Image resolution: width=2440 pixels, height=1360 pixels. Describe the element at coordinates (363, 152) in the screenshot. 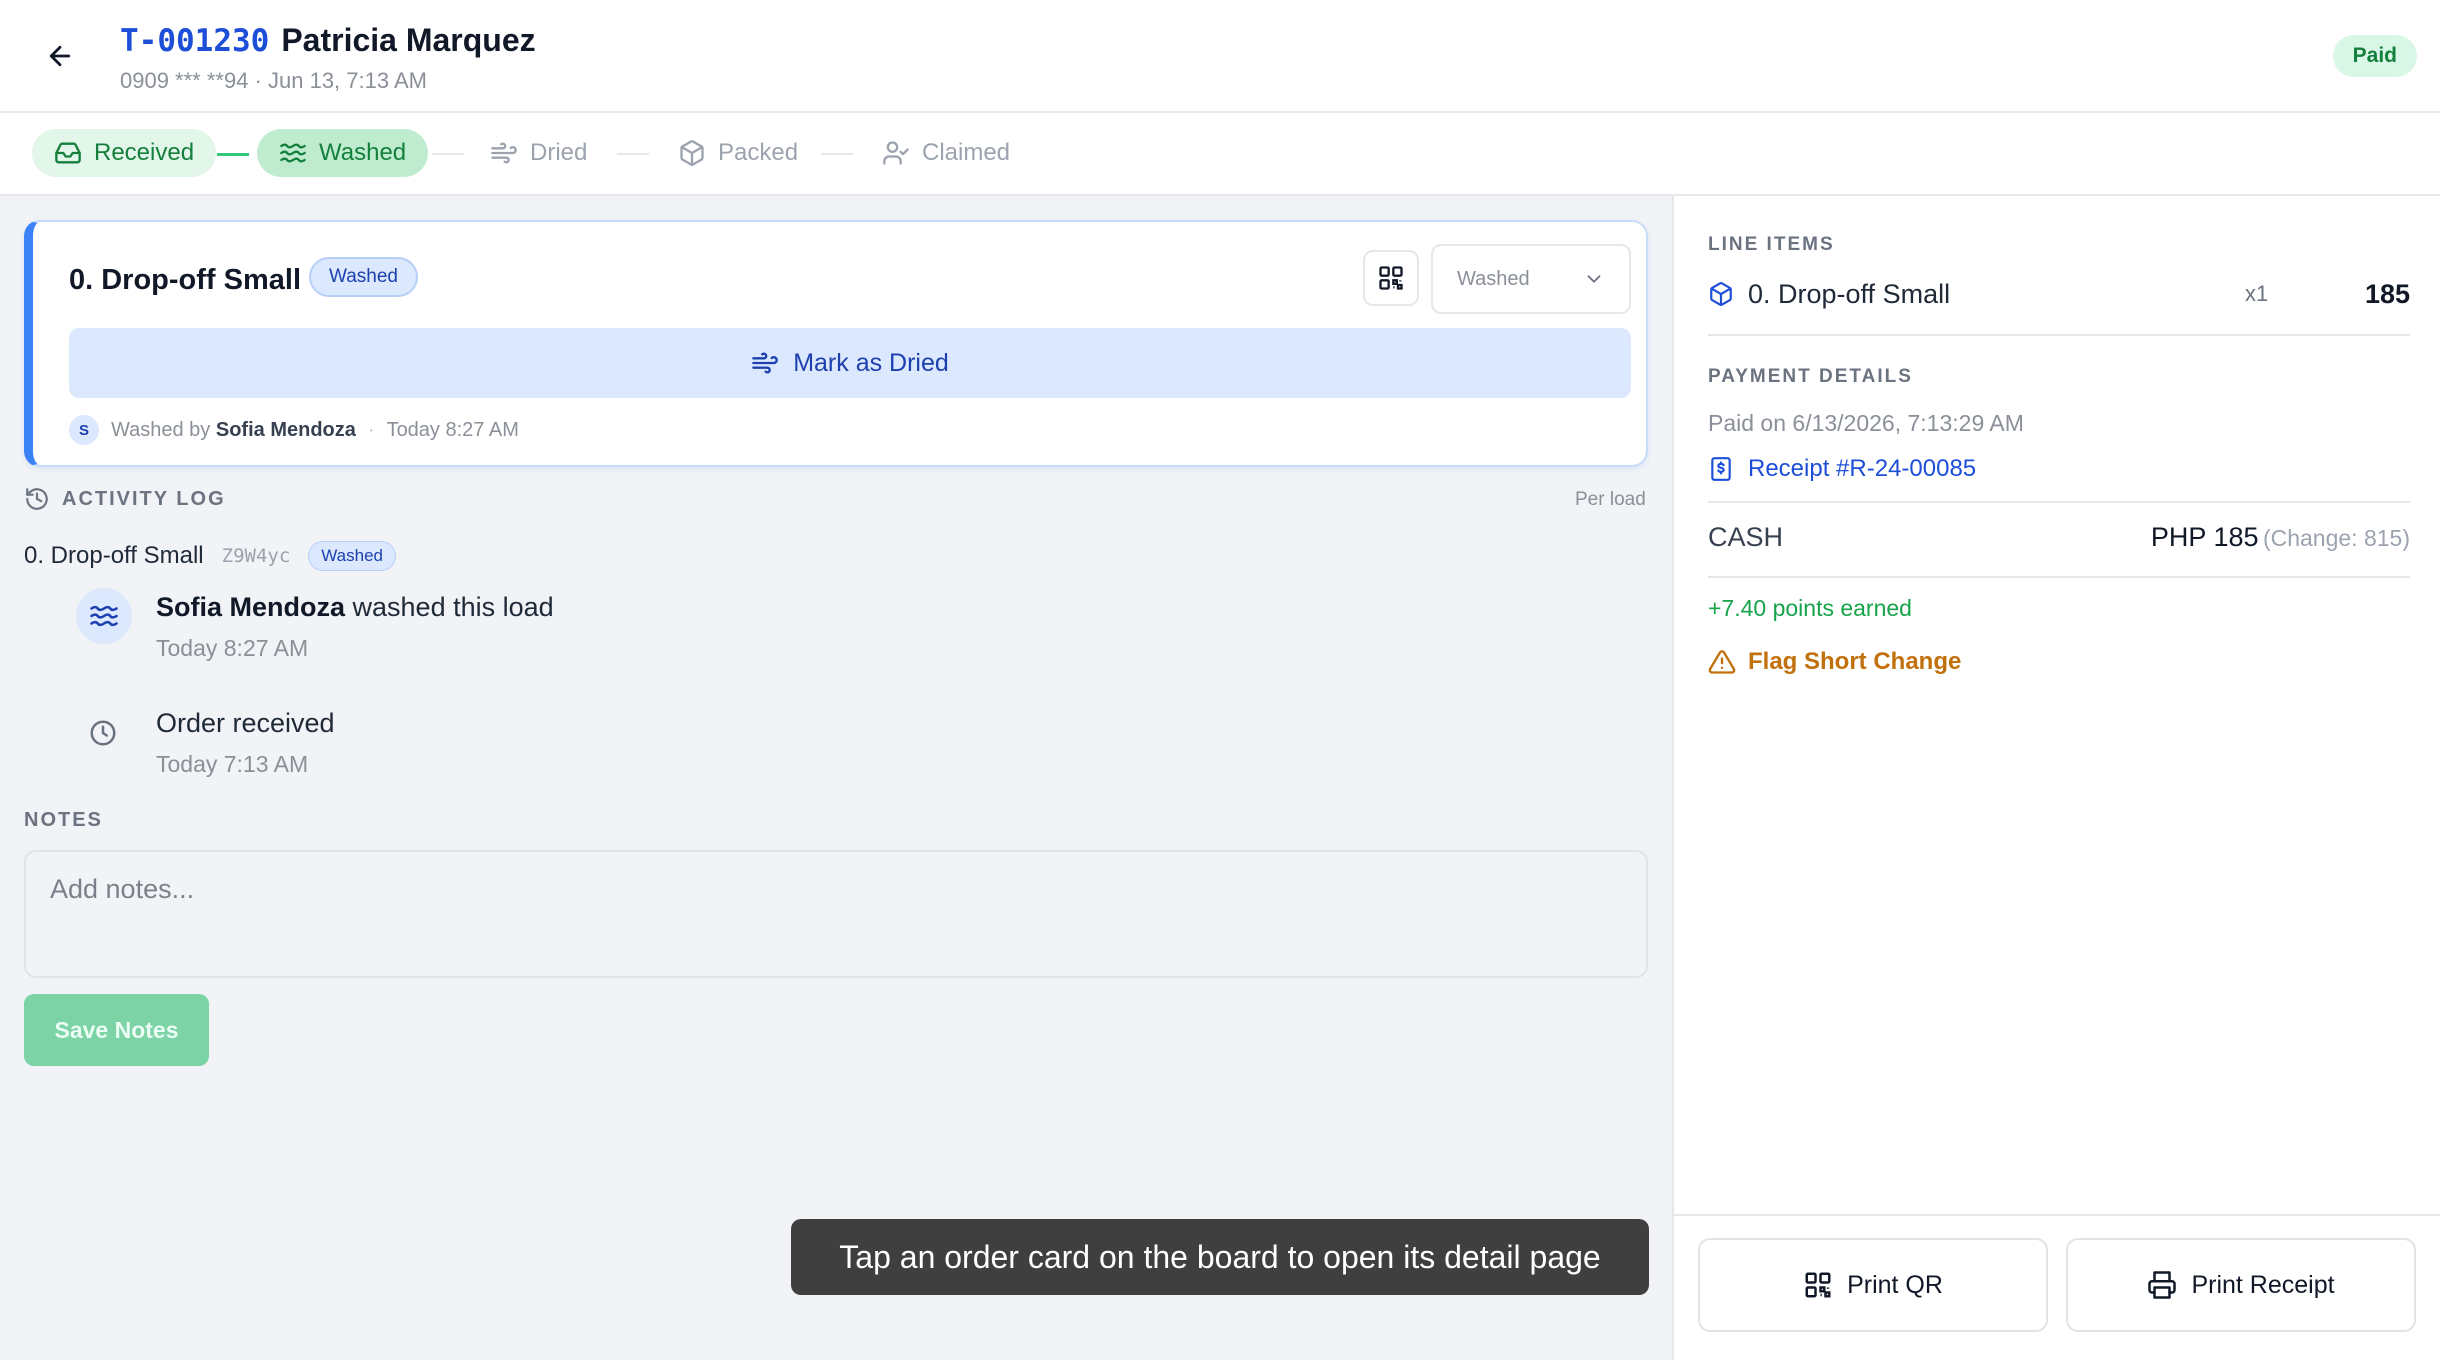

I see `step-label: Washed` at that location.